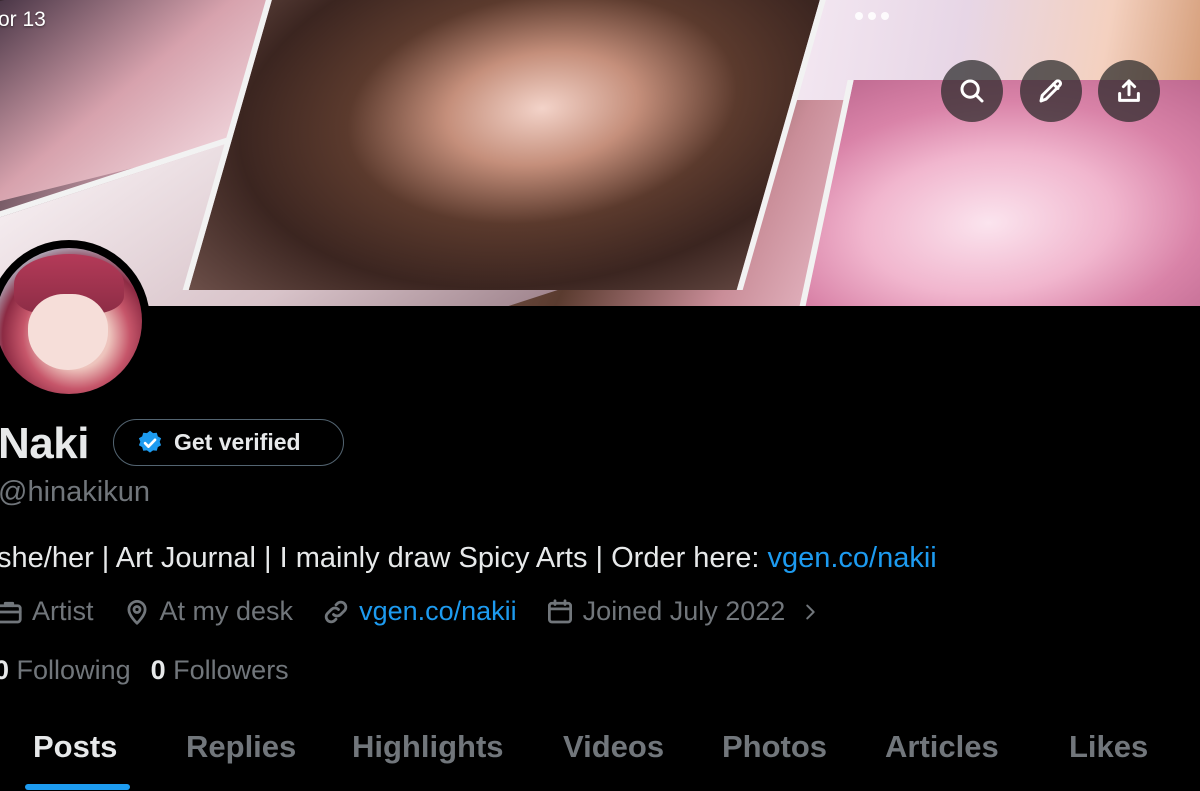  I want to click on verified-badge-icon, so click(150, 441).